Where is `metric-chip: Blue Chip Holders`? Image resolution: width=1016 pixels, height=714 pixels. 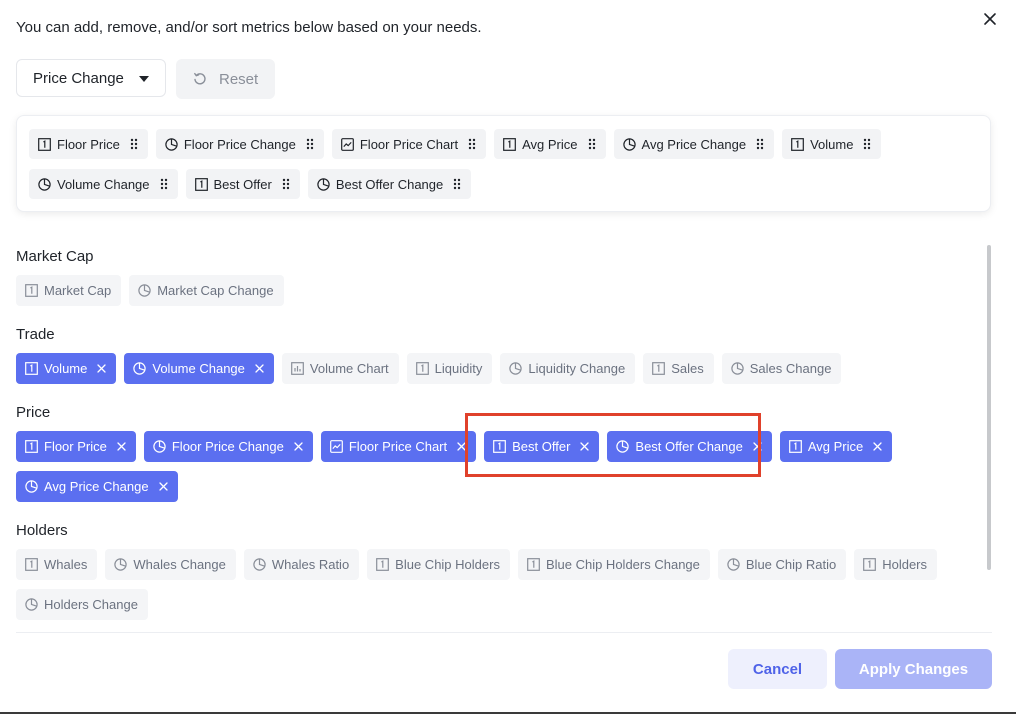
metric-chip: Blue Chip Holders is located at coordinates (438, 564).